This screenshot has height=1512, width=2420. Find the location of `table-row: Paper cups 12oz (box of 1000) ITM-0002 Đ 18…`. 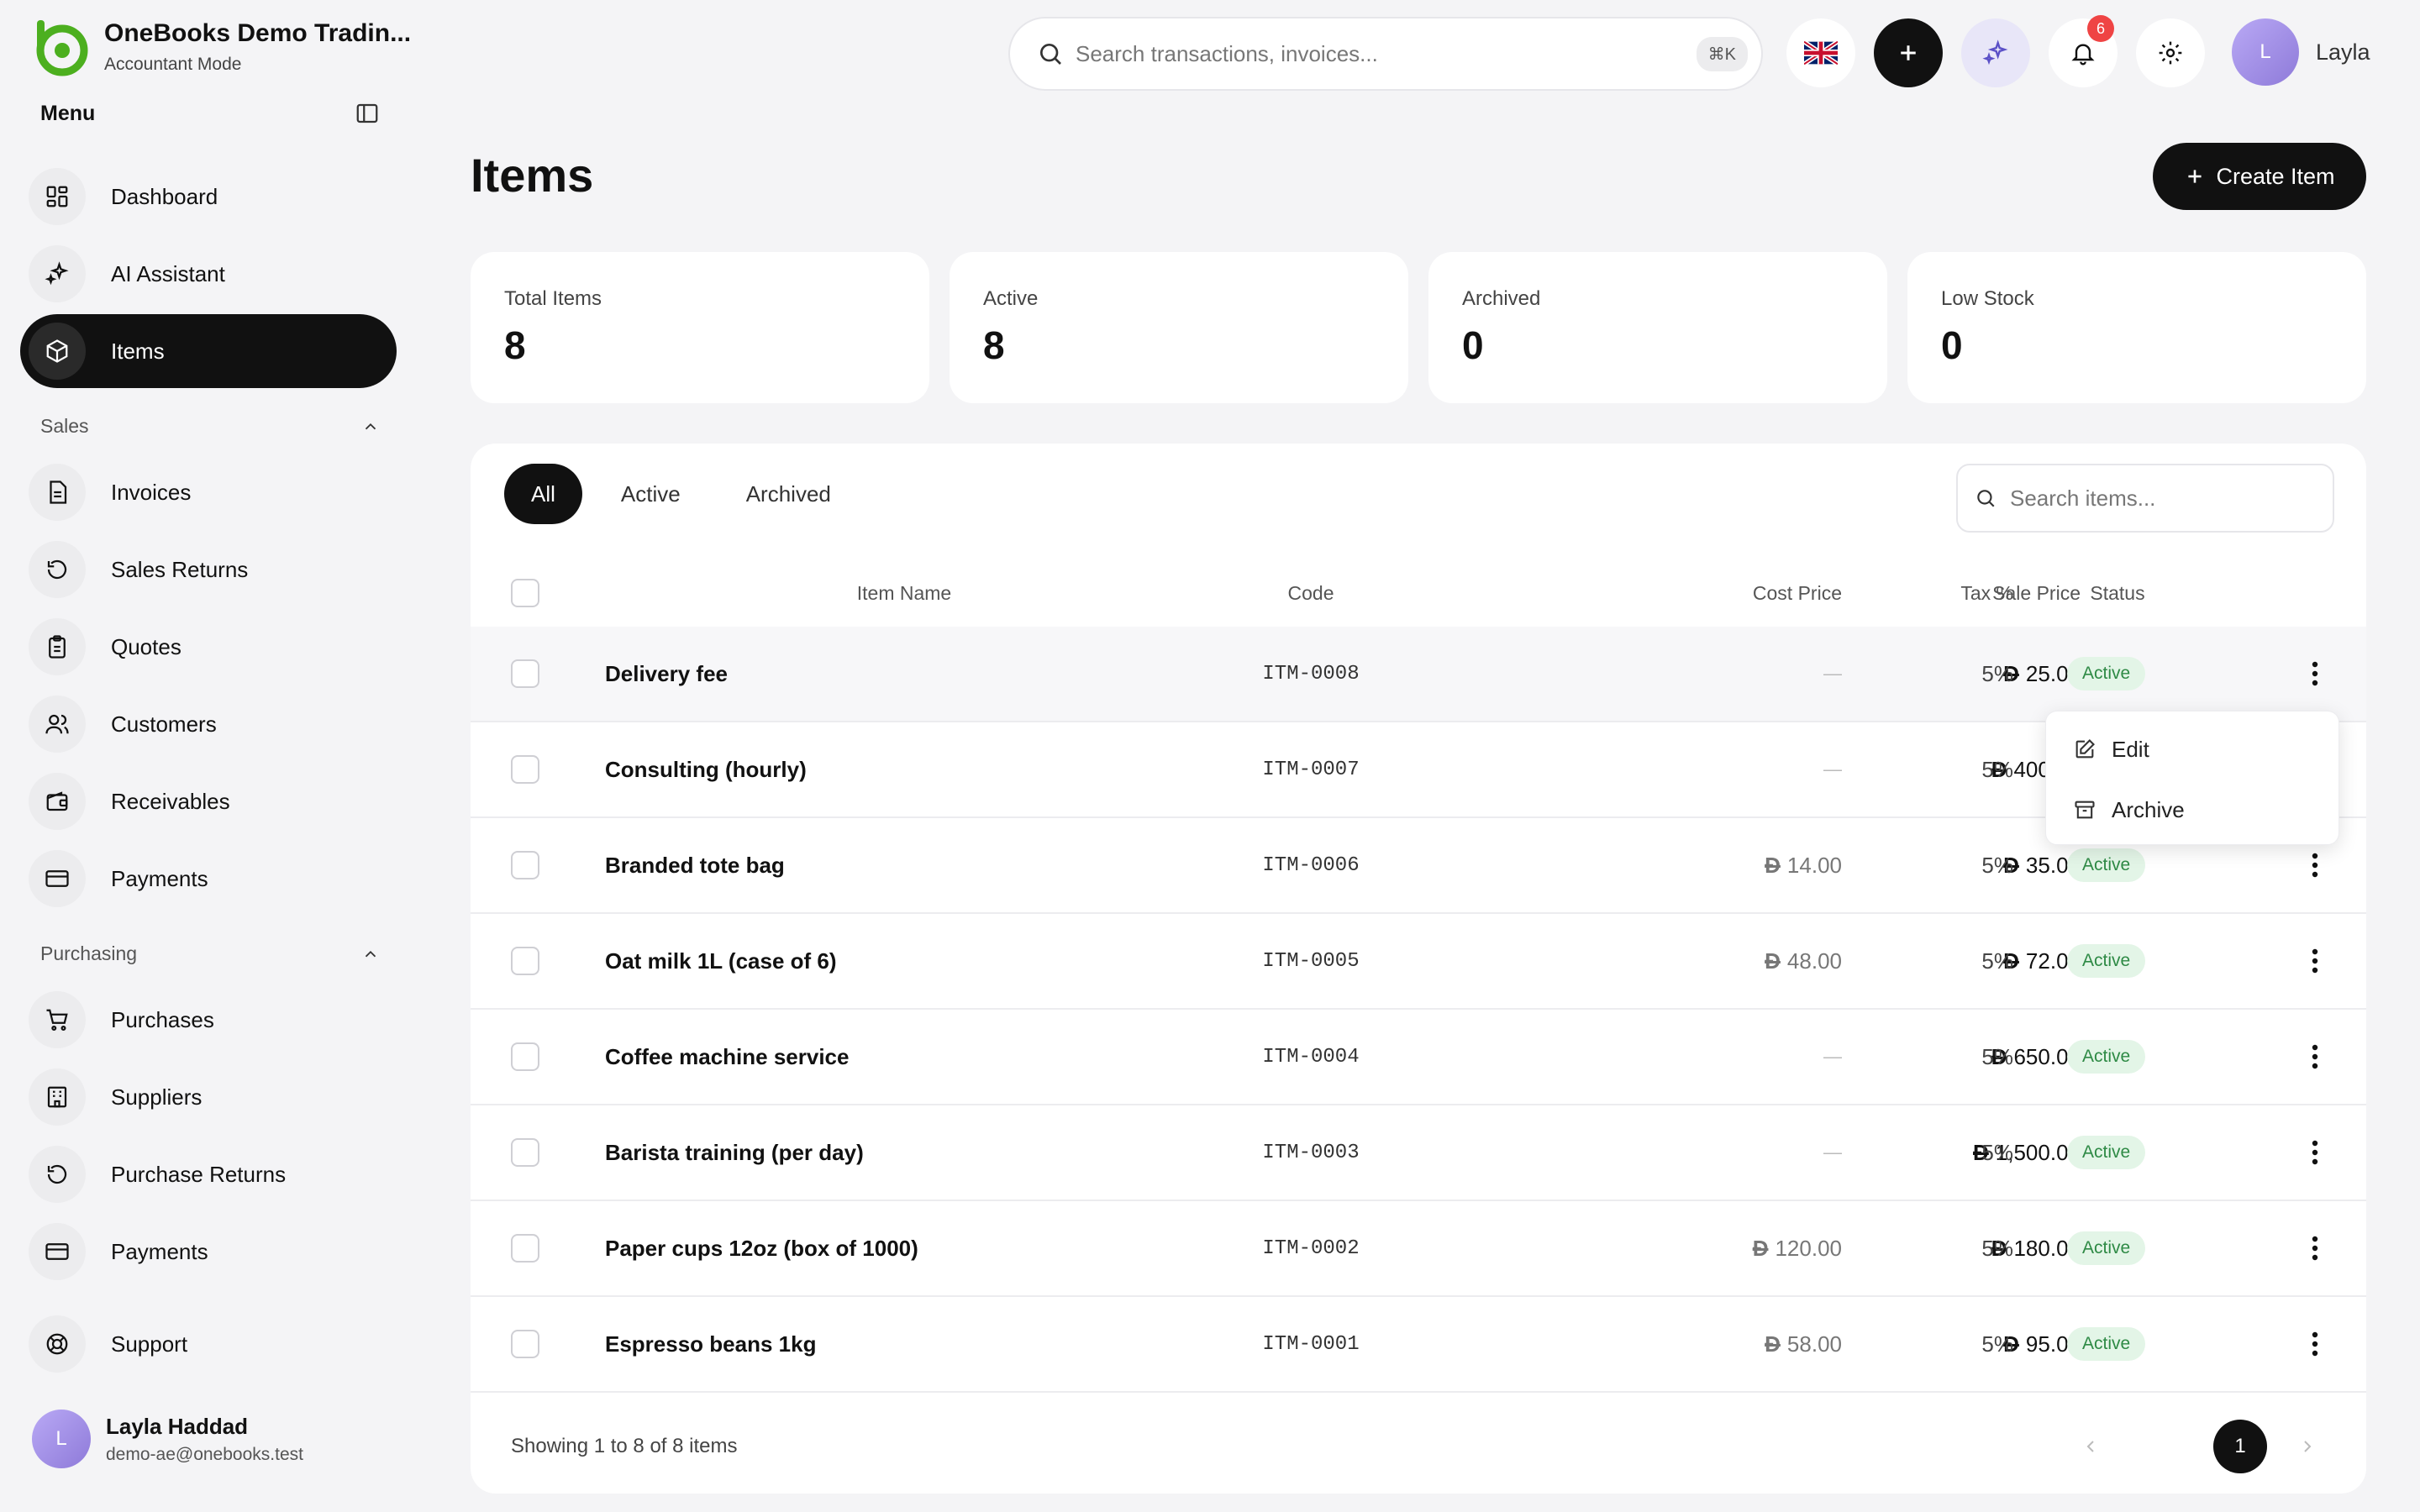

table-row: Paper cups 12oz (box of 1000) ITM-0002 Đ 18… is located at coordinates (1418, 1249).